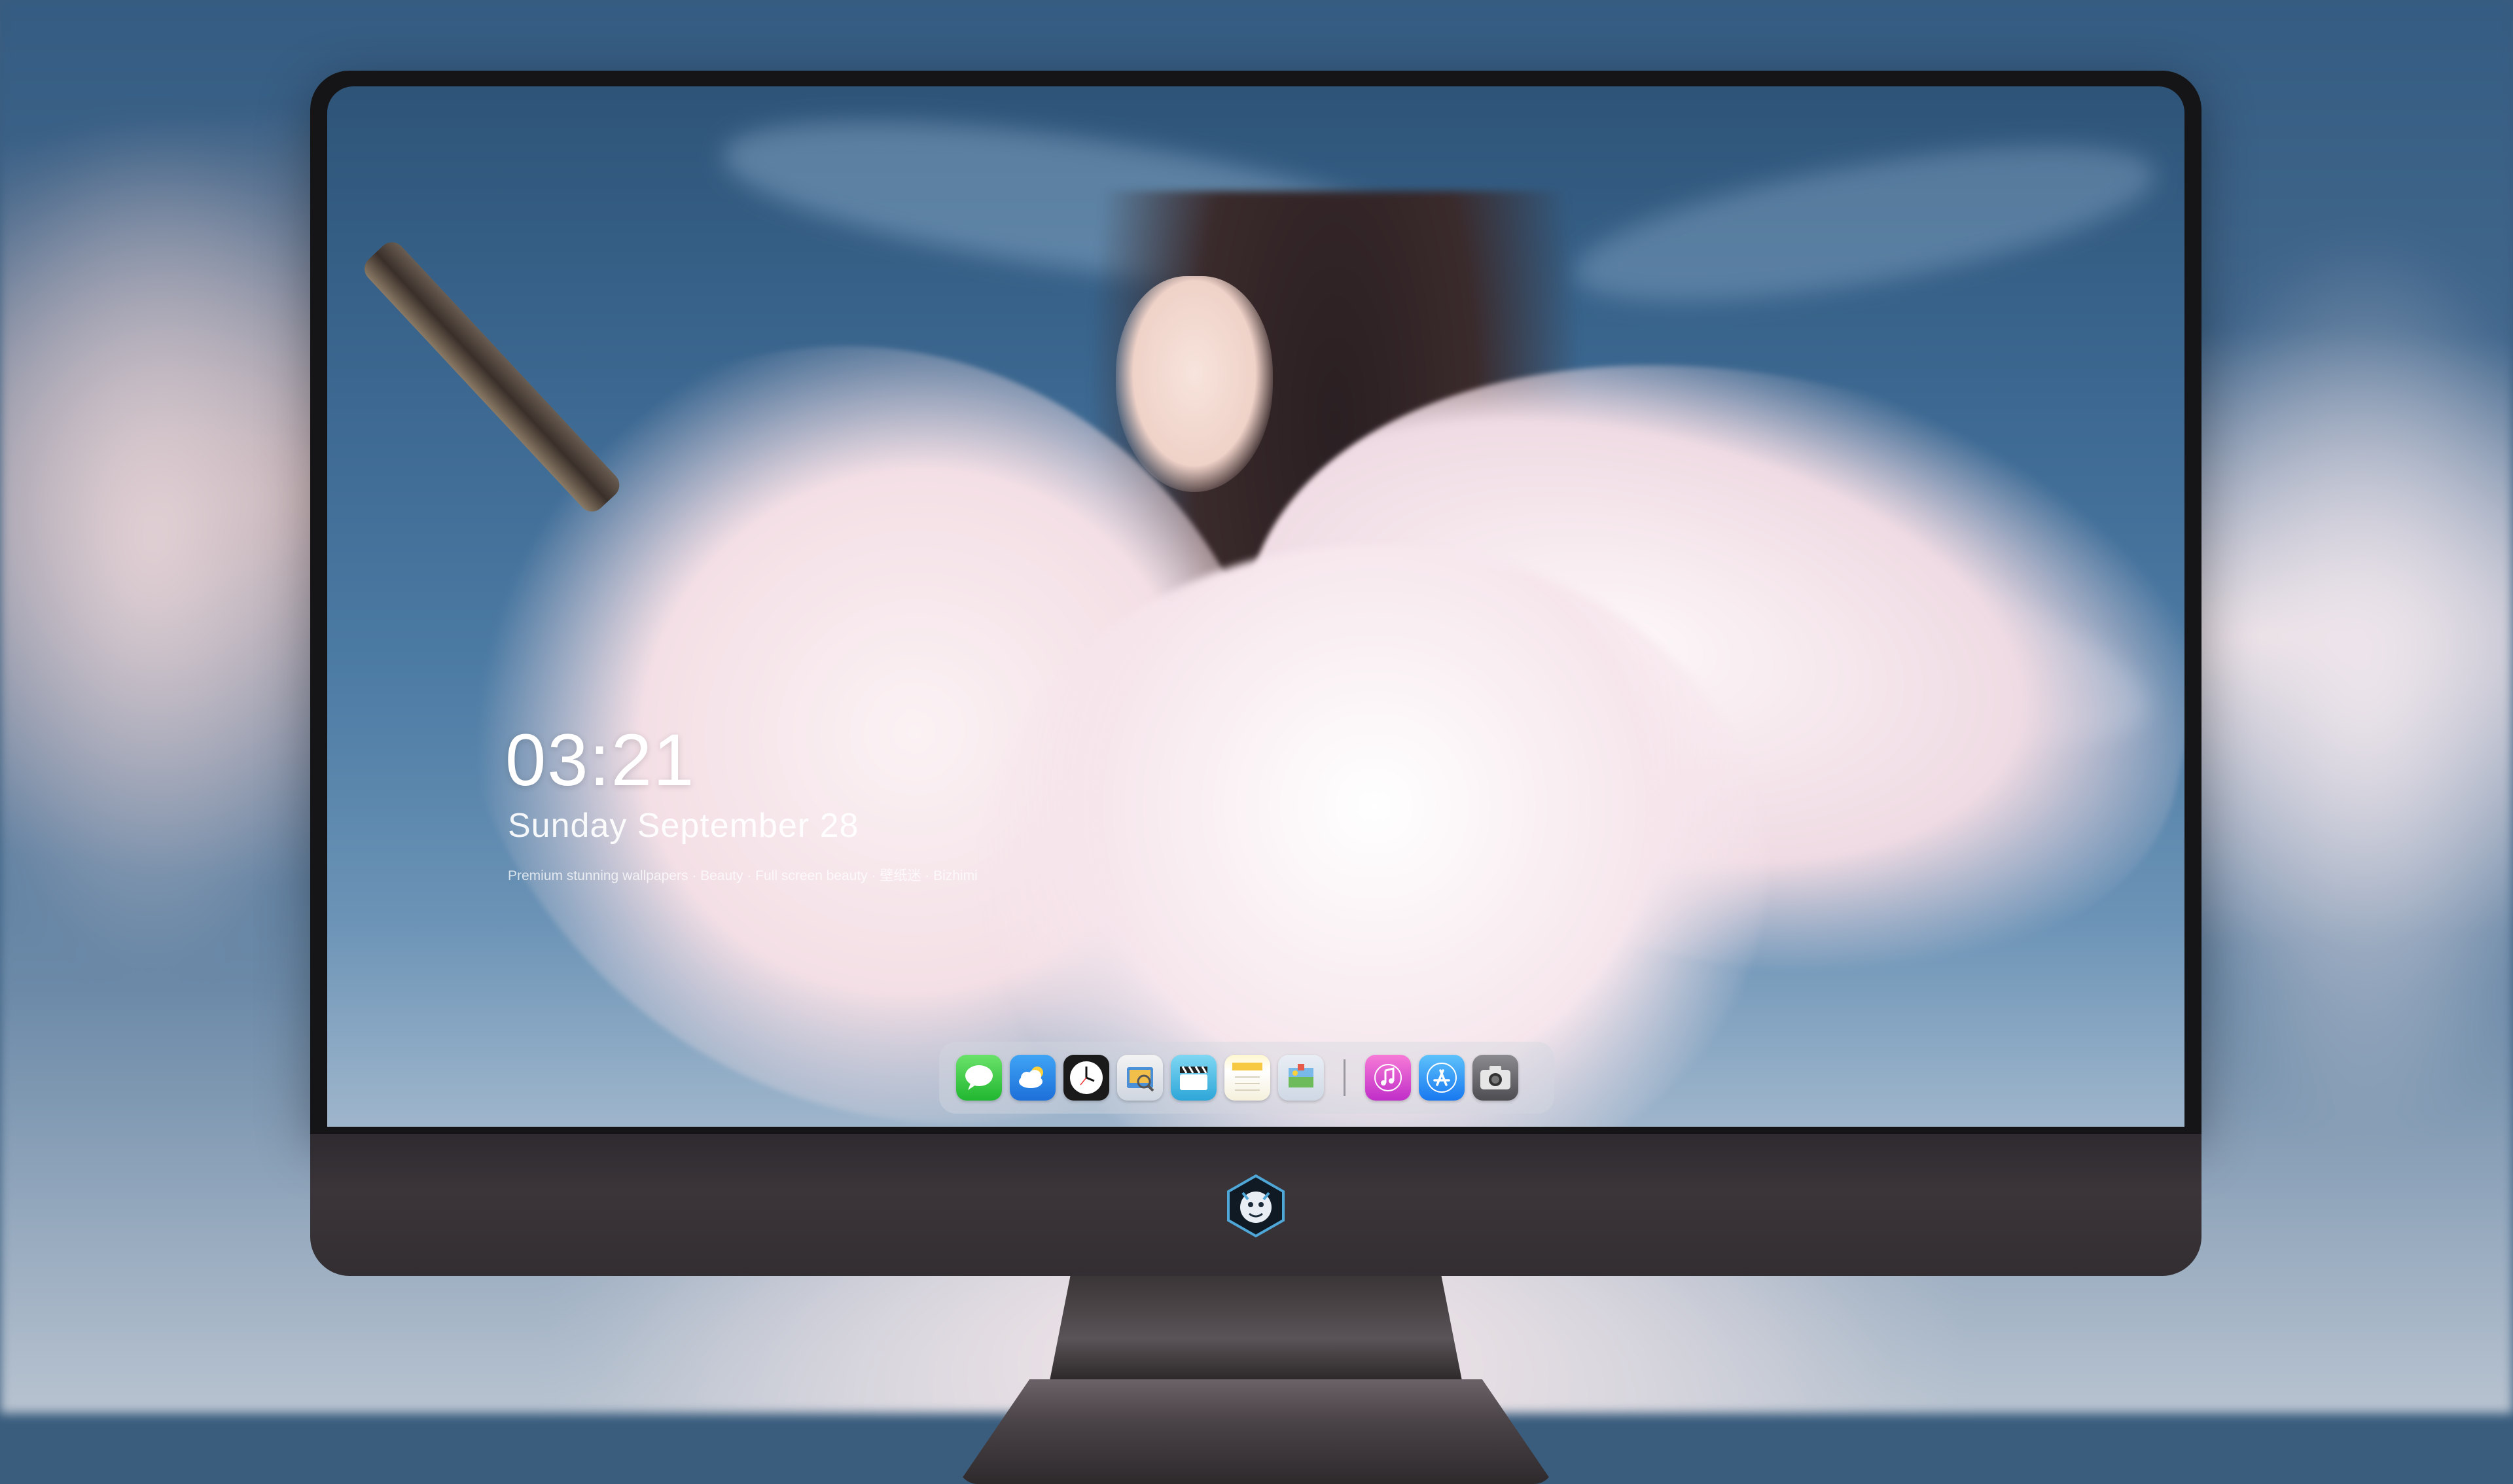 The image size is (2513, 1484). I want to click on wallpaper-face, so click(1194, 384).